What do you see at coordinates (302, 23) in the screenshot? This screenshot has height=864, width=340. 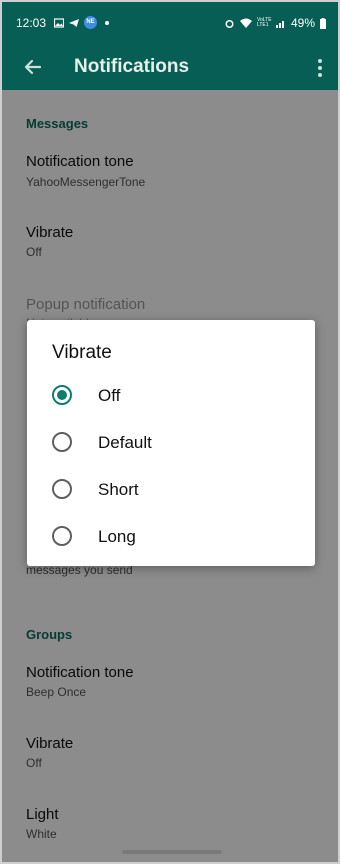 I see `battery-percent: 49%` at bounding box center [302, 23].